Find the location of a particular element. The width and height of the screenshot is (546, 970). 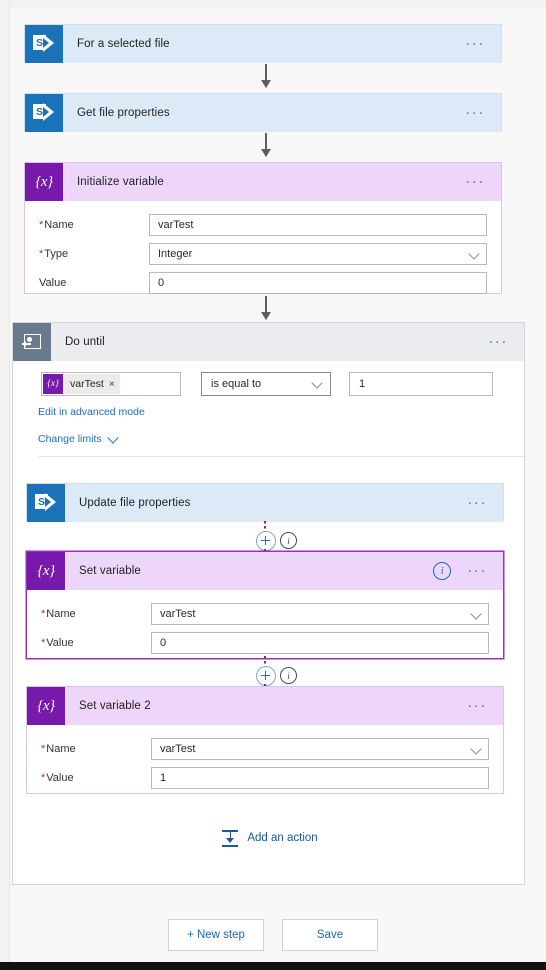

step-header: S Get file properties ··· is located at coordinates (263, 113).